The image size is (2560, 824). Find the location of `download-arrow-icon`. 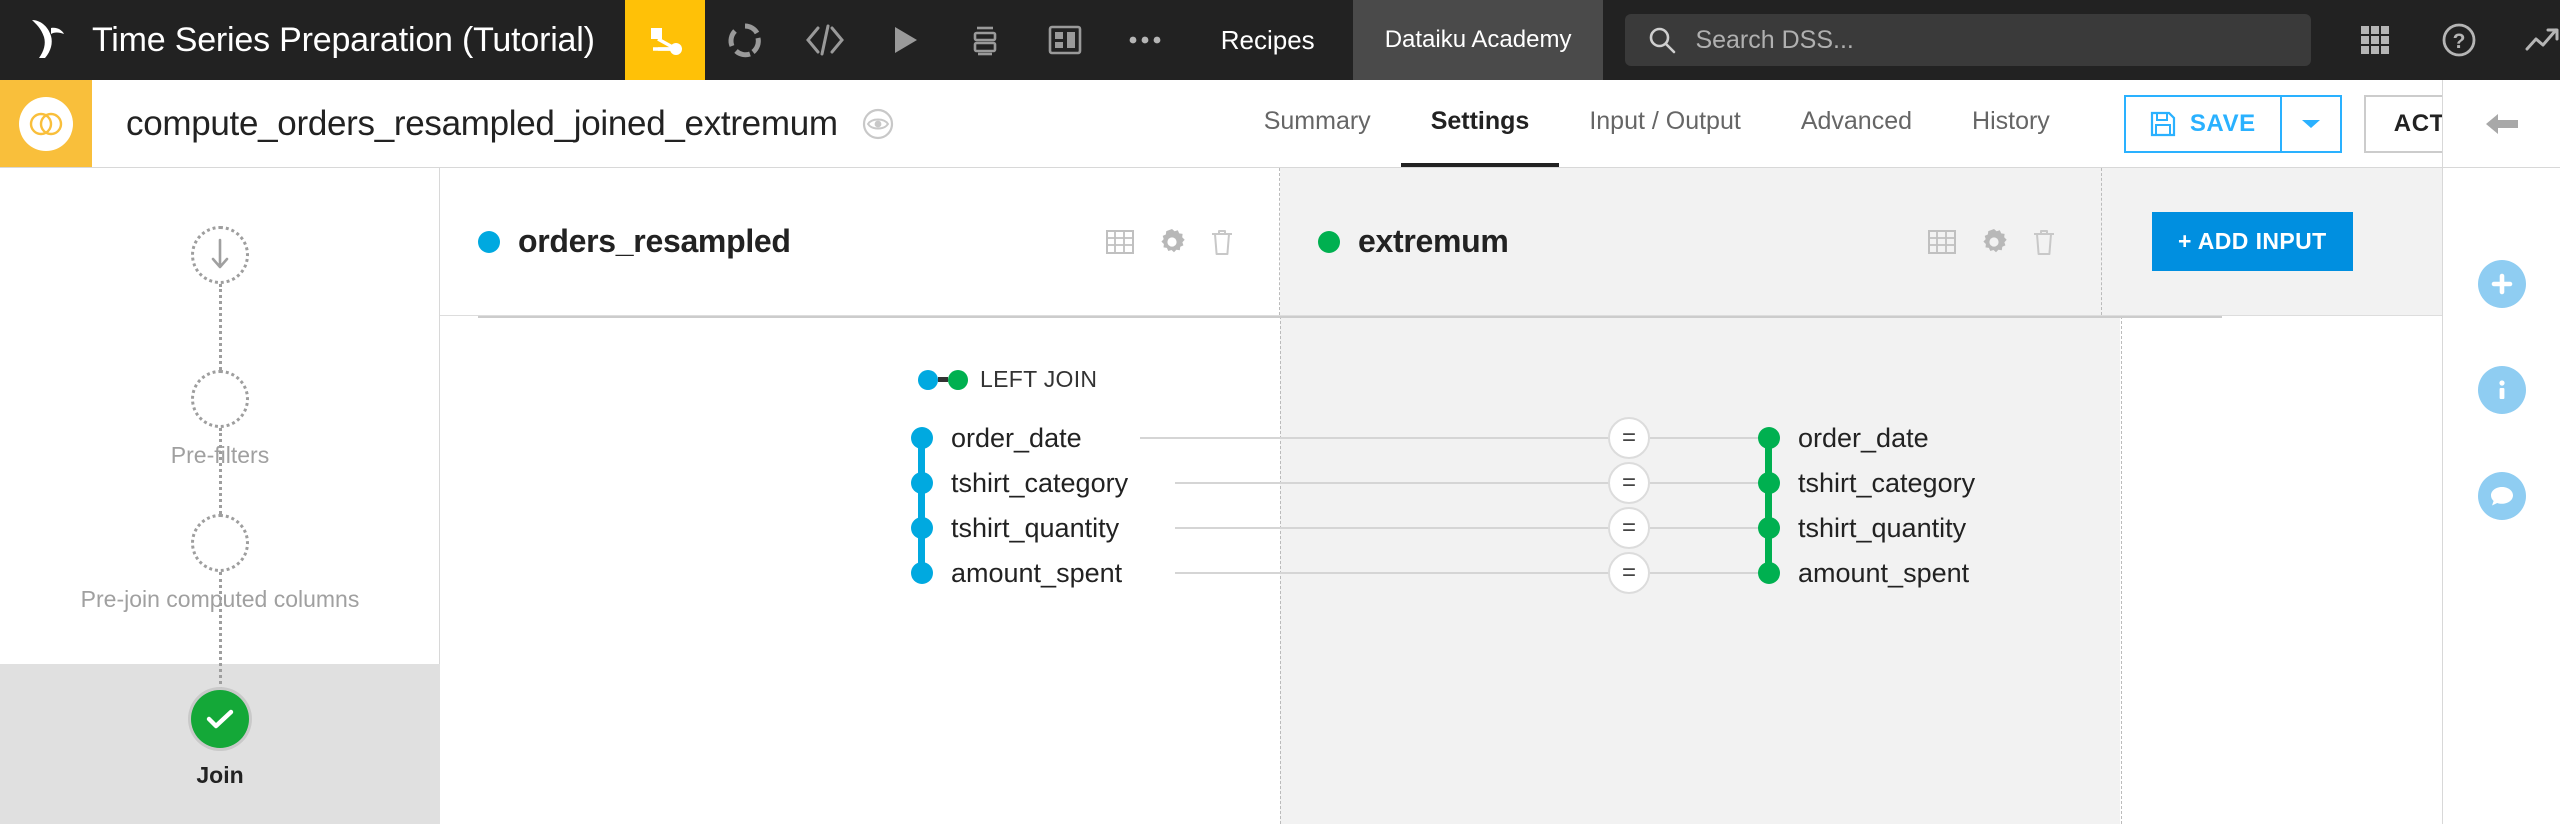

download-arrow-icon is located at coordinates (220, 253).